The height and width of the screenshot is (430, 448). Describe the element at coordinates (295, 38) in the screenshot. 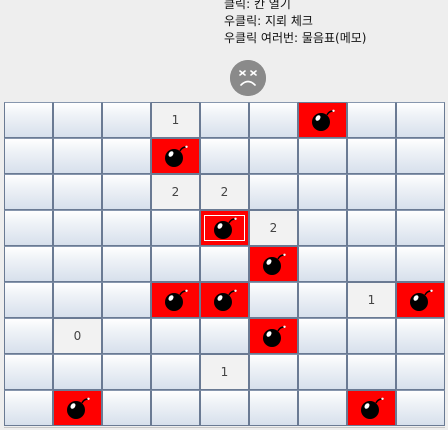

I see `instruction-multi-right-click: 우클릭 여러번: 물음표(메모)` at that location.